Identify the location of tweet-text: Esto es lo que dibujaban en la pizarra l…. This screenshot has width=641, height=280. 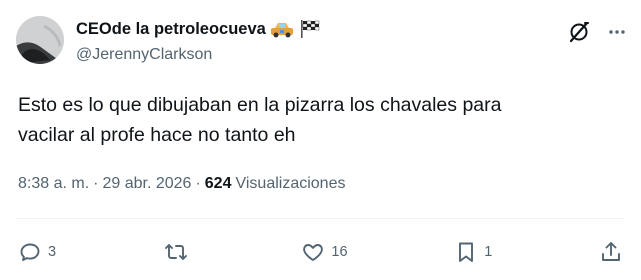
(260, 120).